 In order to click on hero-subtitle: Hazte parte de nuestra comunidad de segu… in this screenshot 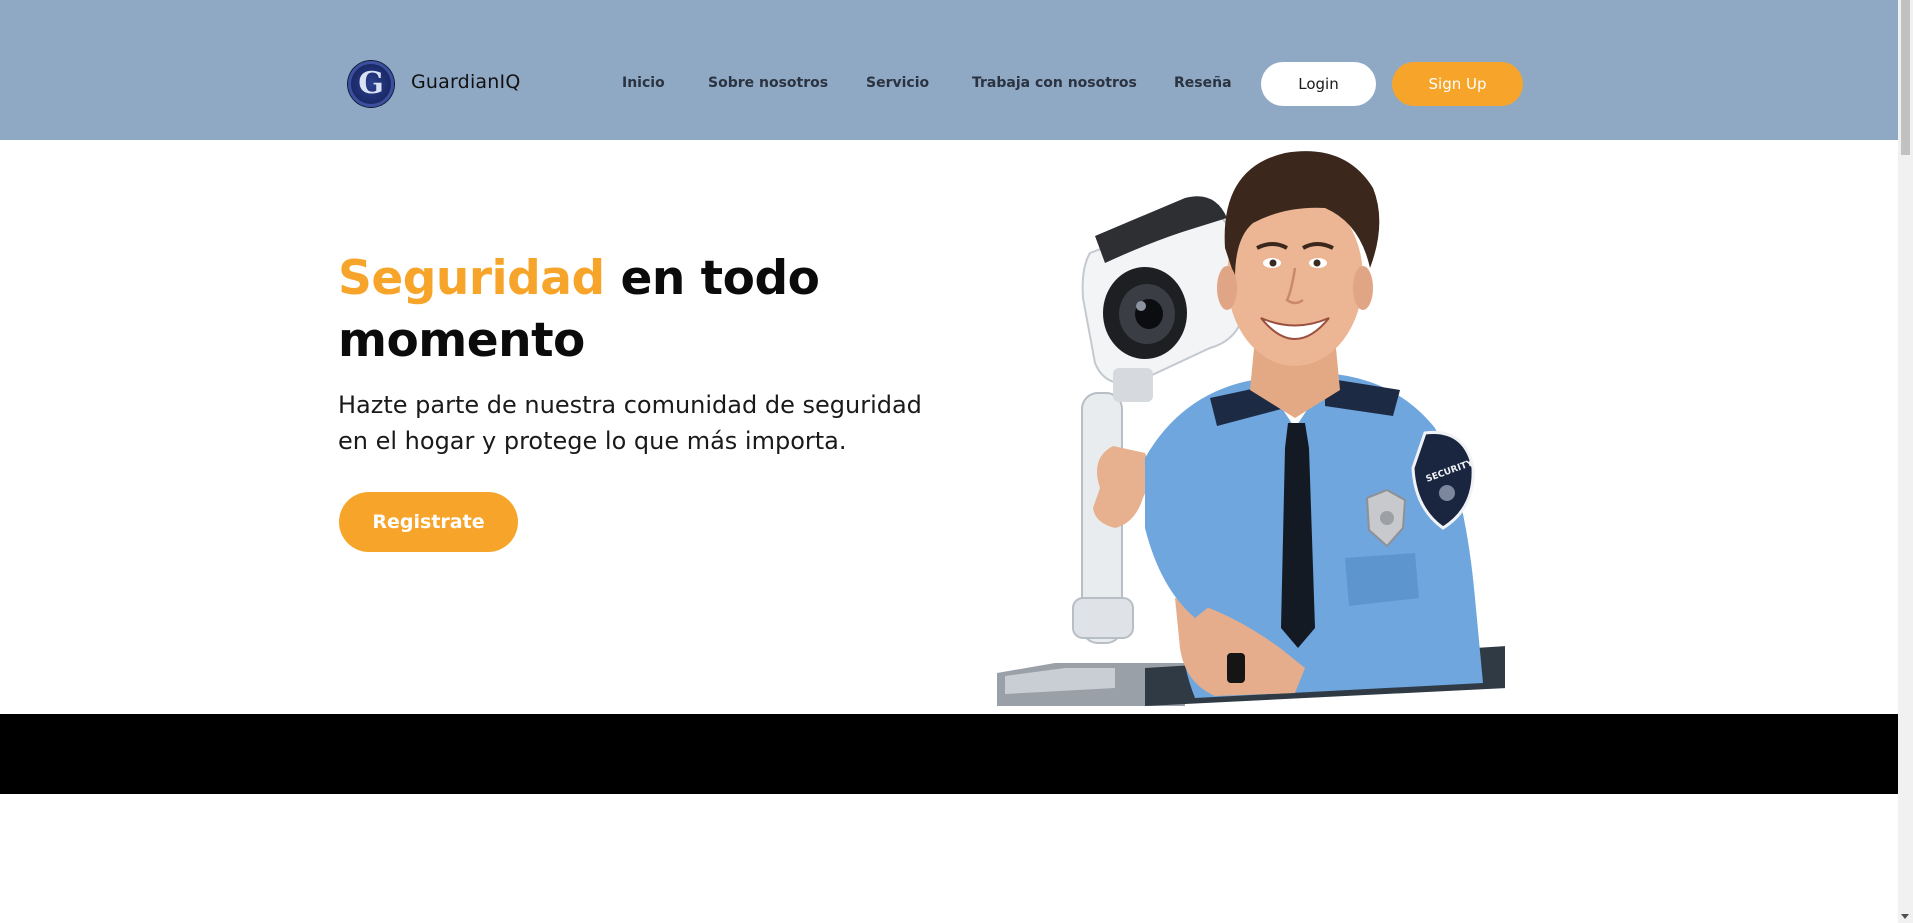, I will do `click(630, 423)`.